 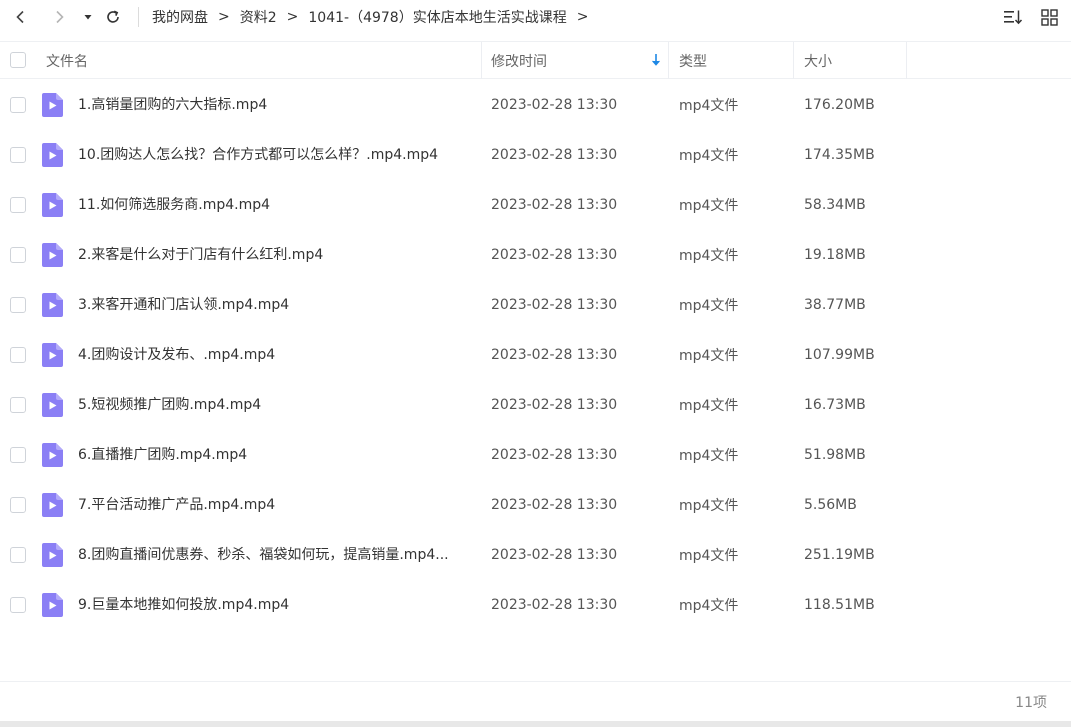 What do you see at coordinates (1049, 17) in the screenshot?
I see `view-toggle-button` at bounding box center [1049, 17].